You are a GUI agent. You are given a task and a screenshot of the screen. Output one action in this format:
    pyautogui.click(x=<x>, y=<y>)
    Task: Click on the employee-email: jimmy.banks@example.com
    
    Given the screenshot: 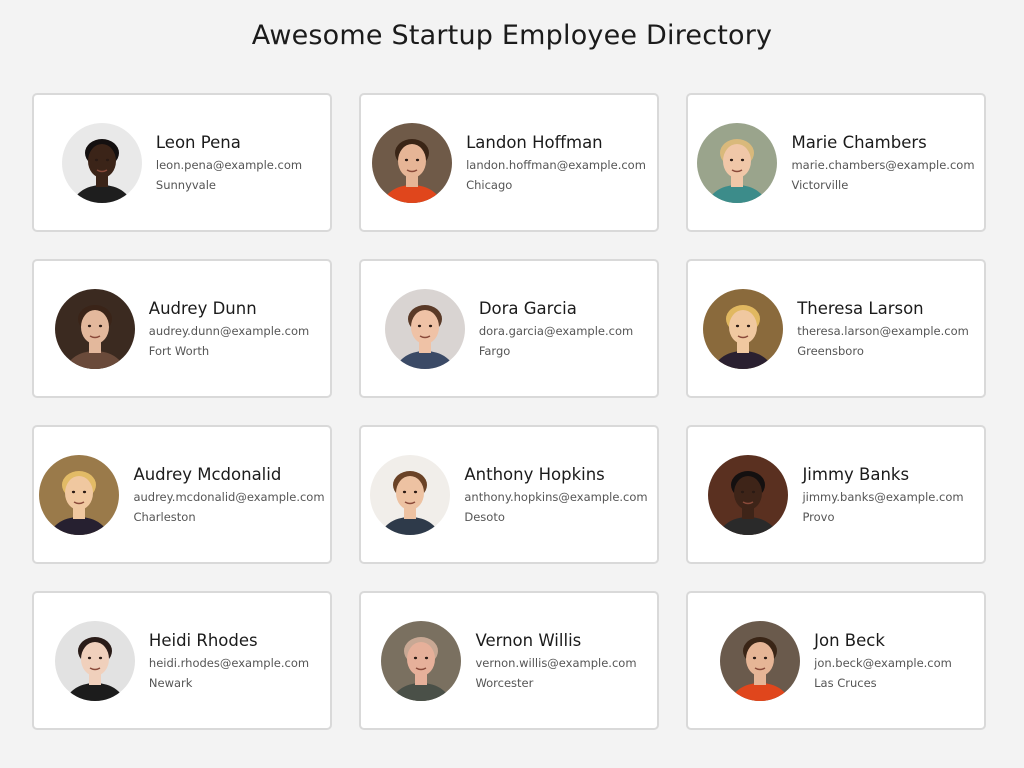 What is the action you would take?
    pyautogui.click(x=883, y=496)
    